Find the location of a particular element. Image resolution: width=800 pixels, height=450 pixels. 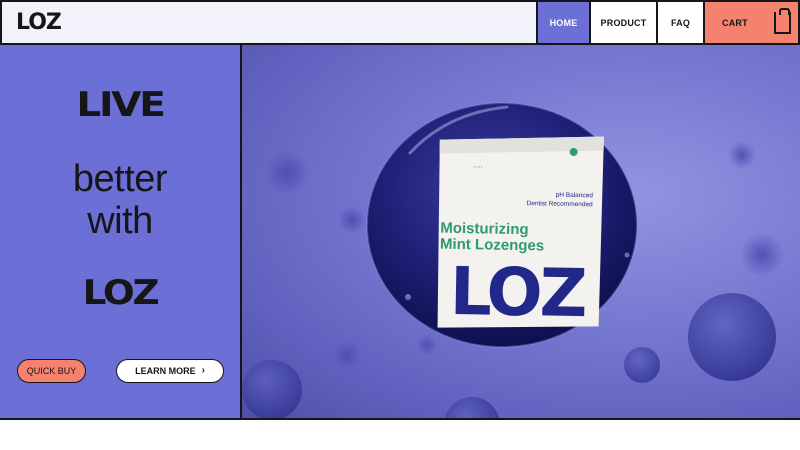

nav-cart: CART is located at coordinates (750, 22).